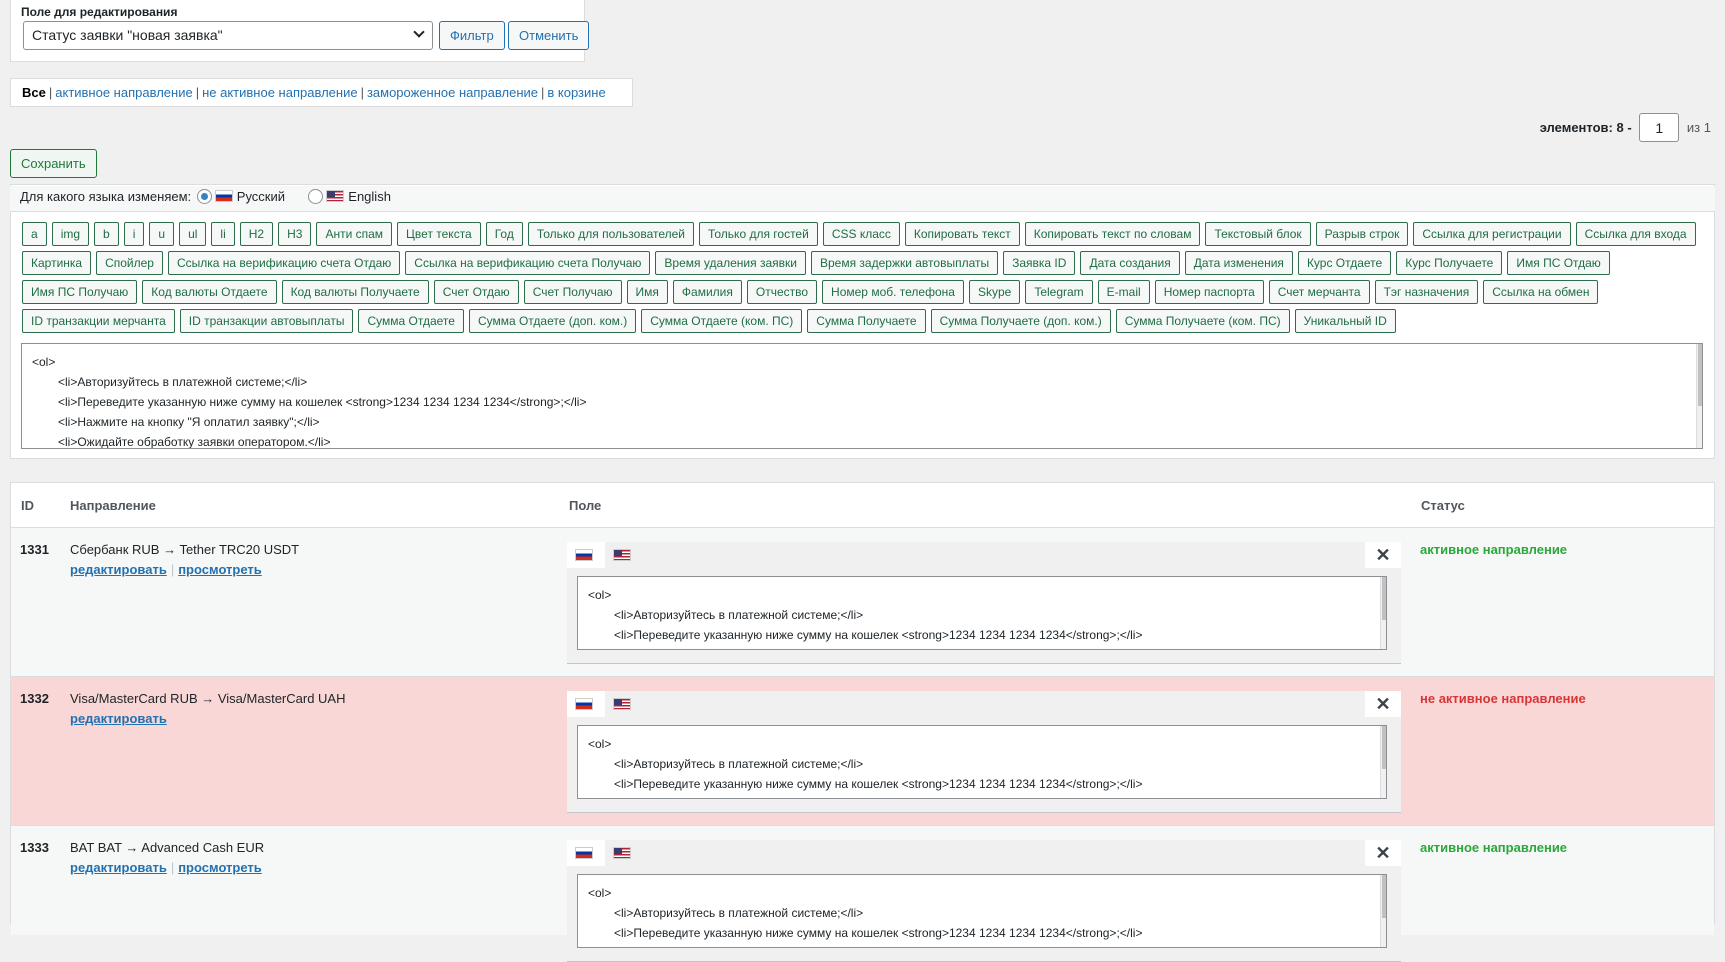 Image resolution: width=1725 pixels, height=962 pixels. I want to click on shortcode-button: Имя ПС Отдаю, so click(1558, 263).